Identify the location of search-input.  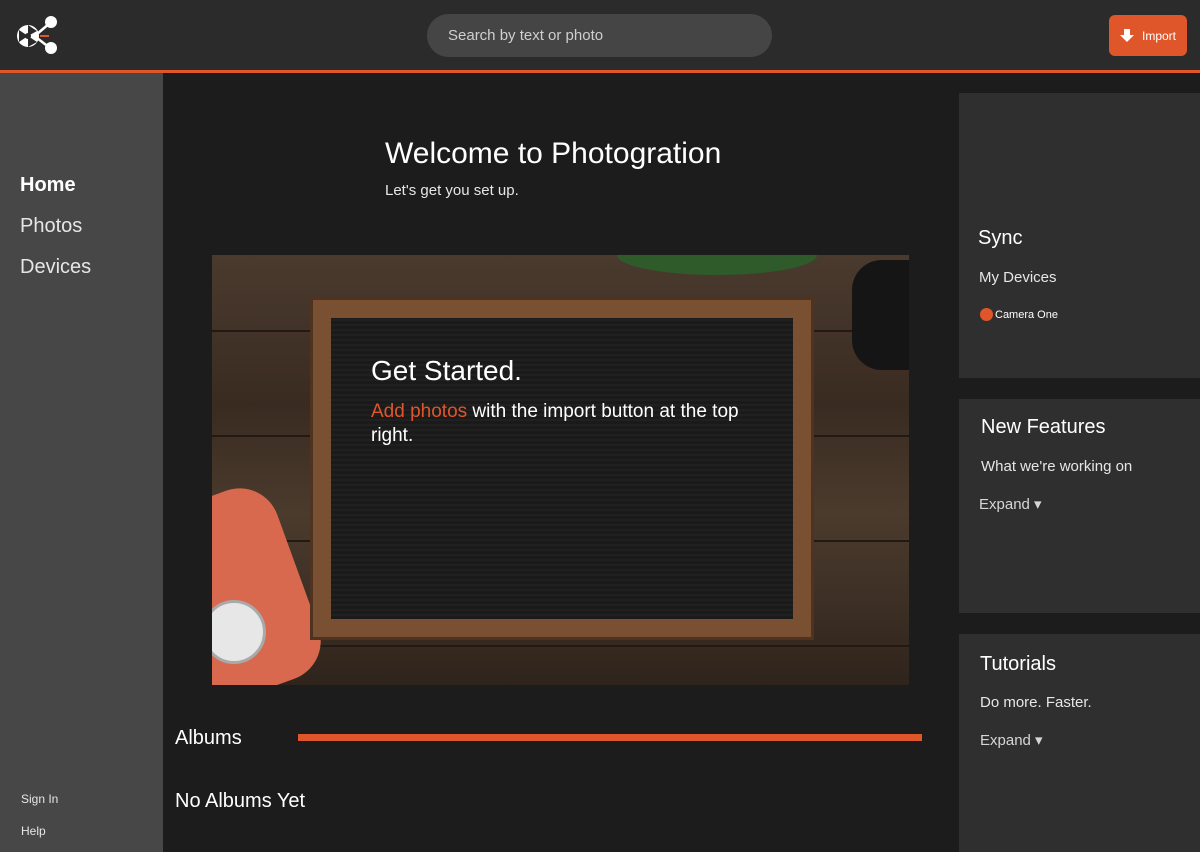
(599, 35).